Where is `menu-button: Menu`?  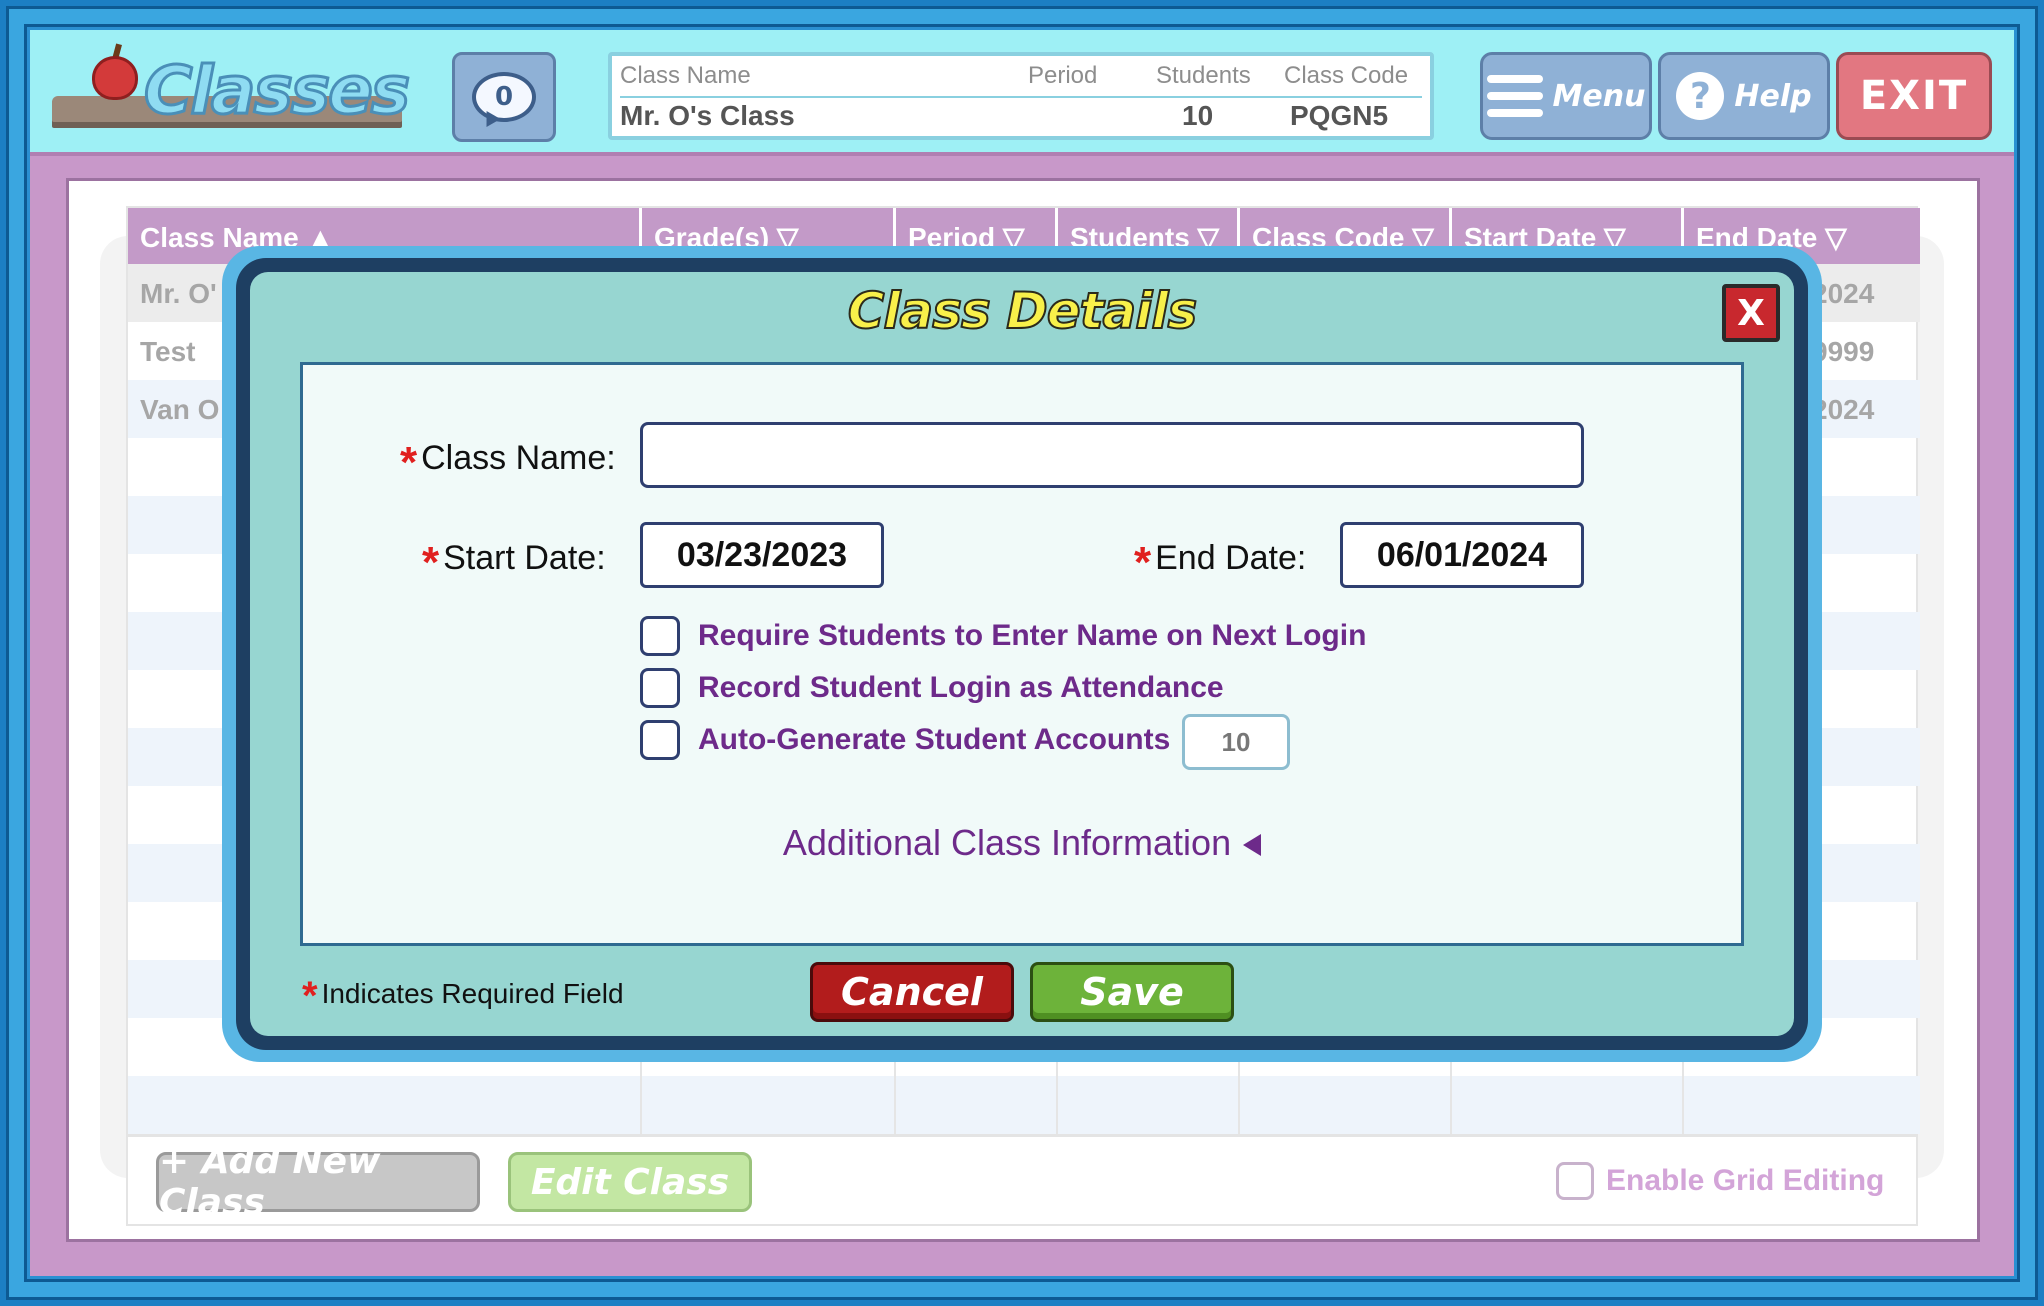 menu-button: Menu is located at coordinates (1566, 96).